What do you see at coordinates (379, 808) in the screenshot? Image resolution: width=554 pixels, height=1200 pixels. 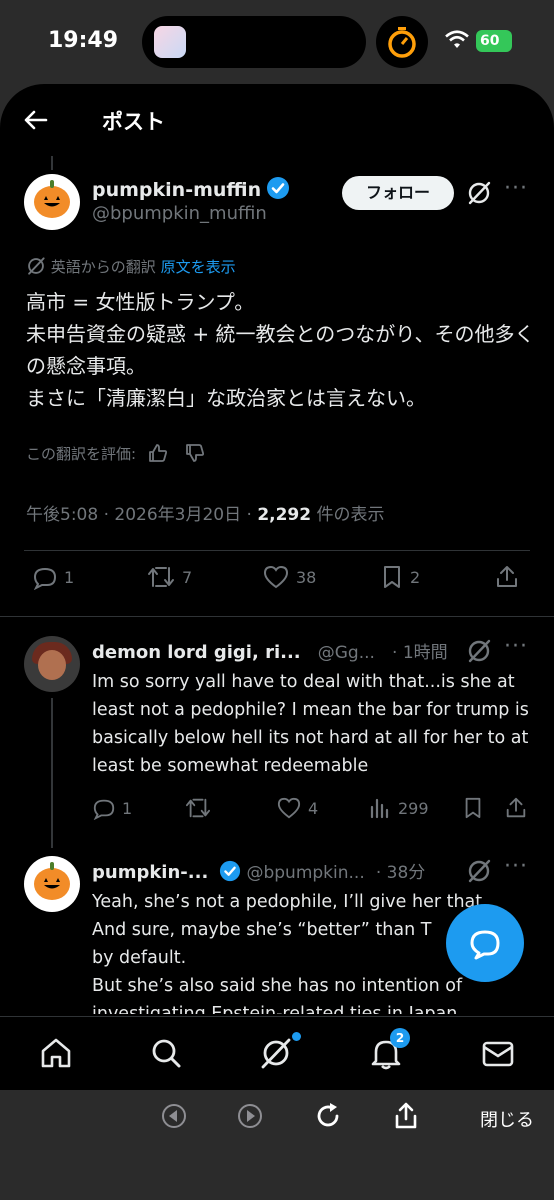 I see `analytics-icon` at bounding box center [379, 808].